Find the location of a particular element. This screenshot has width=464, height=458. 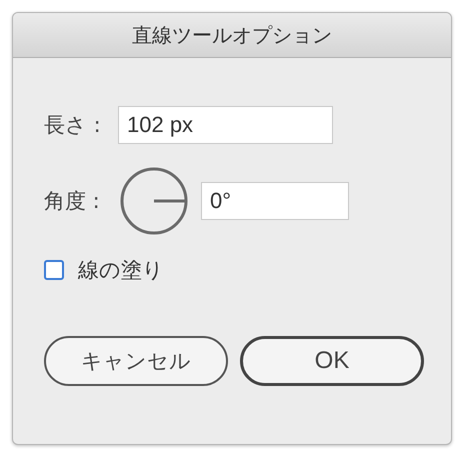

angle-dial is located at coordinates (154, 201).